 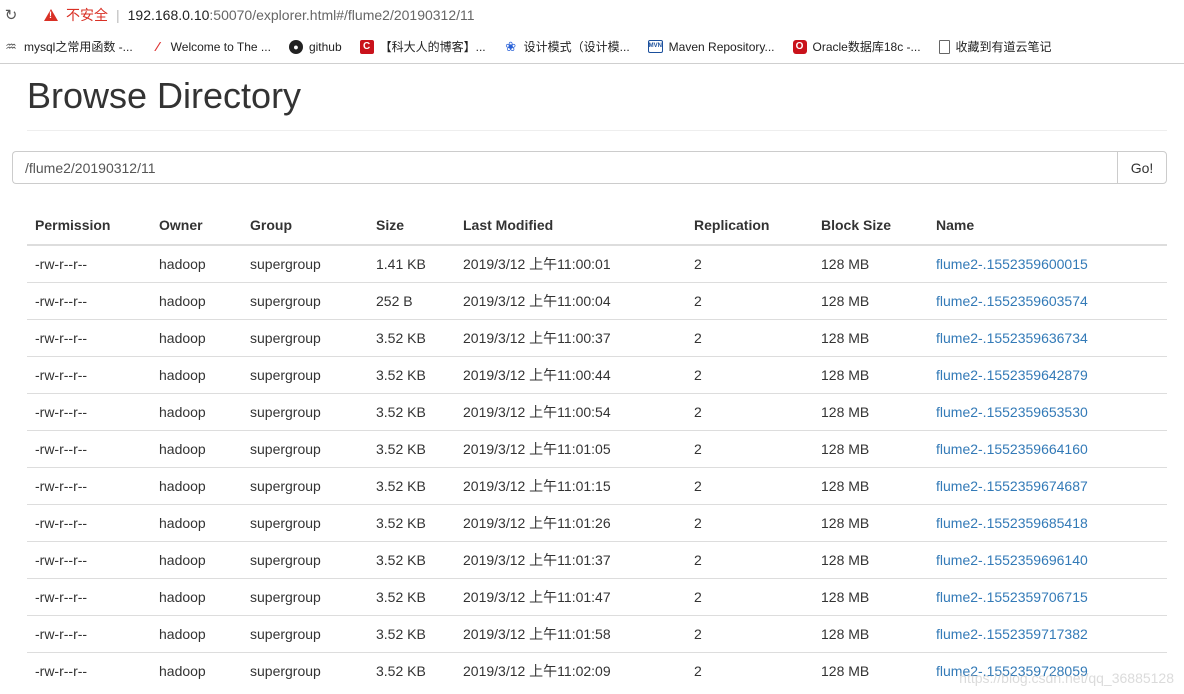 I want to click on watermark: https://blog.csdn.net/qq_36885128, so click(x=1066, y=678).